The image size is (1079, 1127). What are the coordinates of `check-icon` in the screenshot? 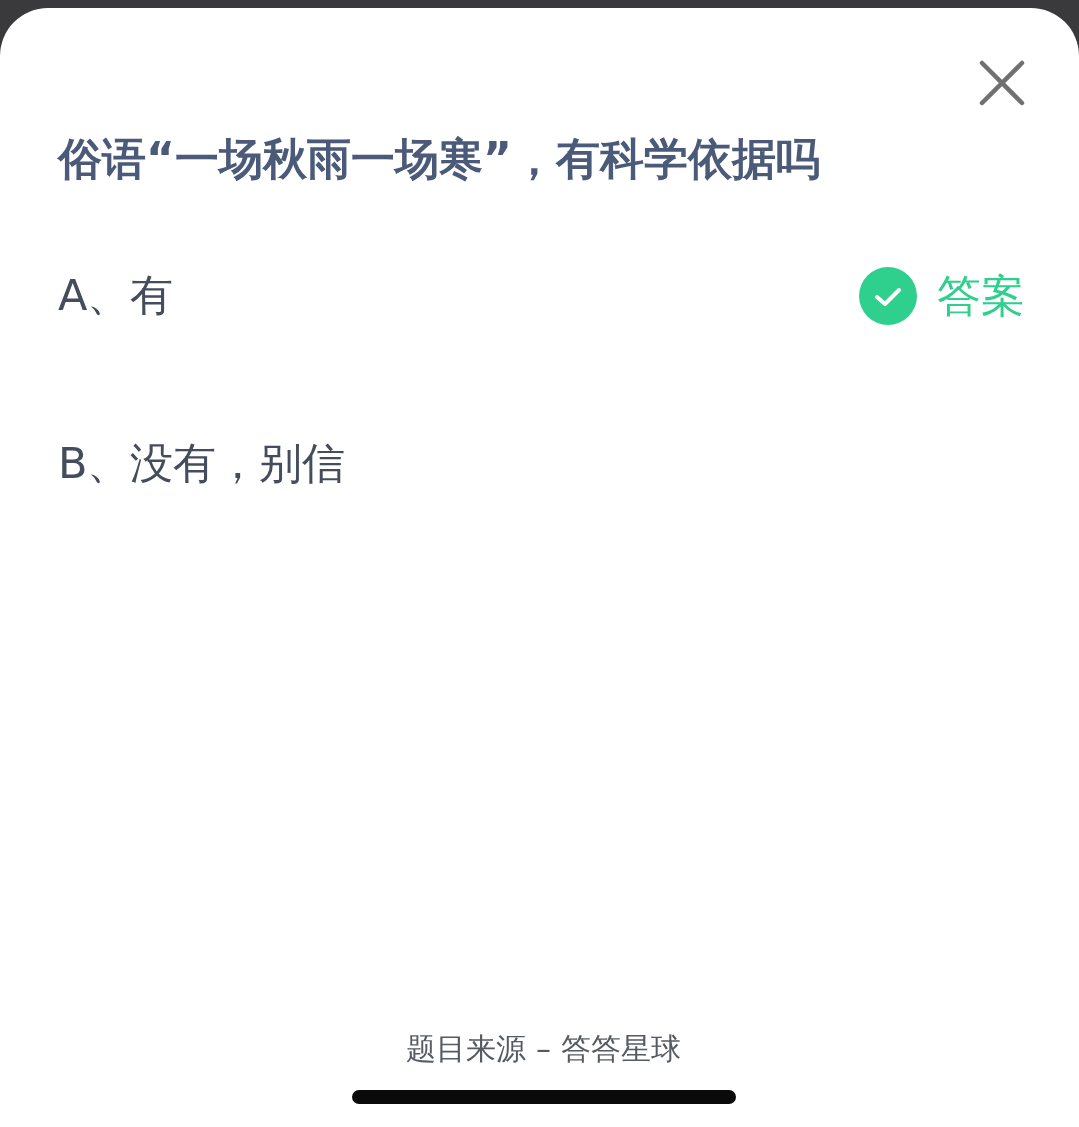 It's located at (888, 296).